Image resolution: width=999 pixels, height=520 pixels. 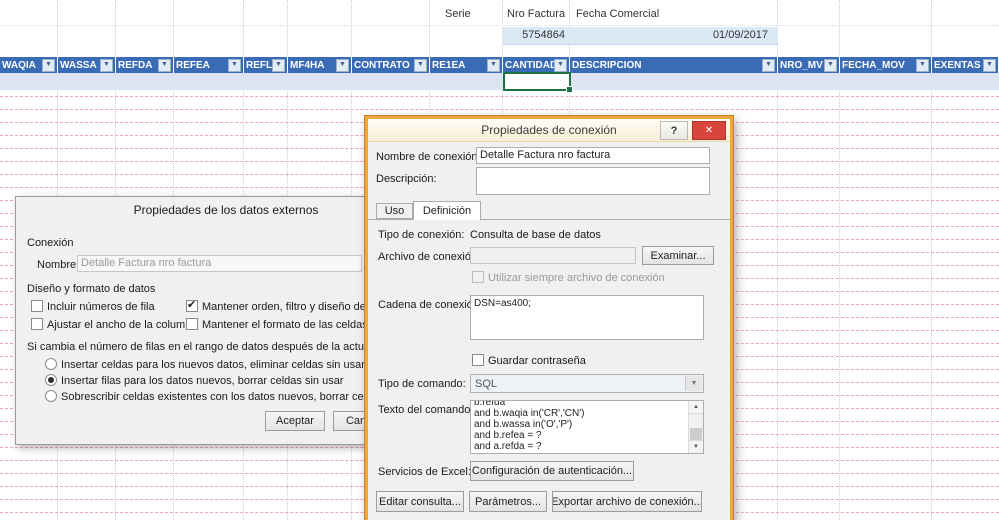 I want to click on command-type-value: SQL, so click(x=486, y=383).